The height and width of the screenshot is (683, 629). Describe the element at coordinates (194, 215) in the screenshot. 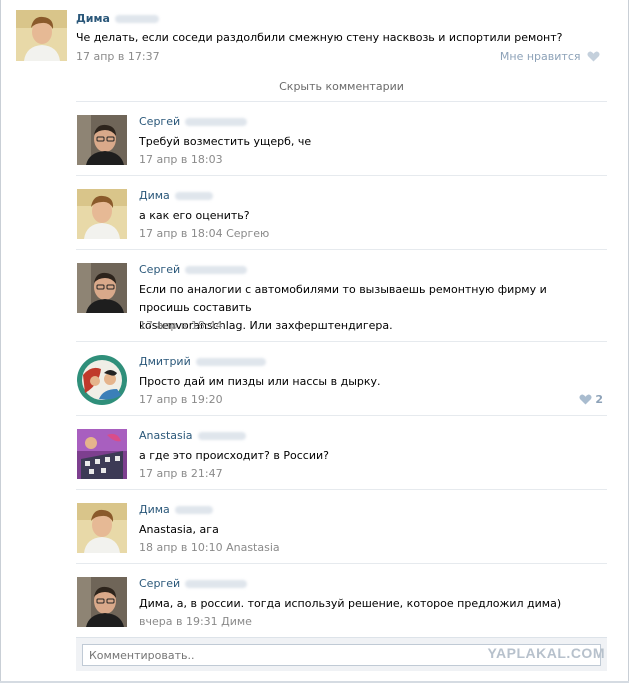

I see `comment-text: а как его оценить?` at that location.